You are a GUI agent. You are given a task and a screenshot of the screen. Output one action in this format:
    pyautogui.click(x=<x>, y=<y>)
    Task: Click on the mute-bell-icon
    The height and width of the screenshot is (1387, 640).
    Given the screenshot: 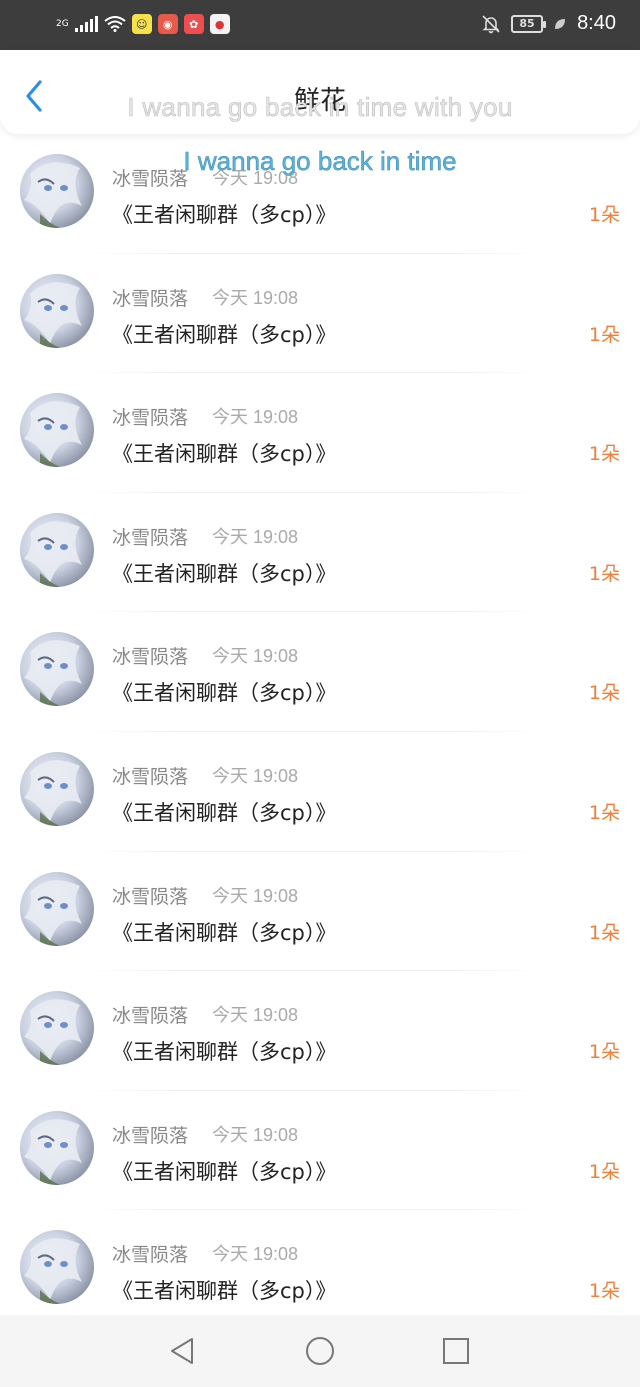 What is the action you would take?
    pyautogui.click(x=491, y=23)
    